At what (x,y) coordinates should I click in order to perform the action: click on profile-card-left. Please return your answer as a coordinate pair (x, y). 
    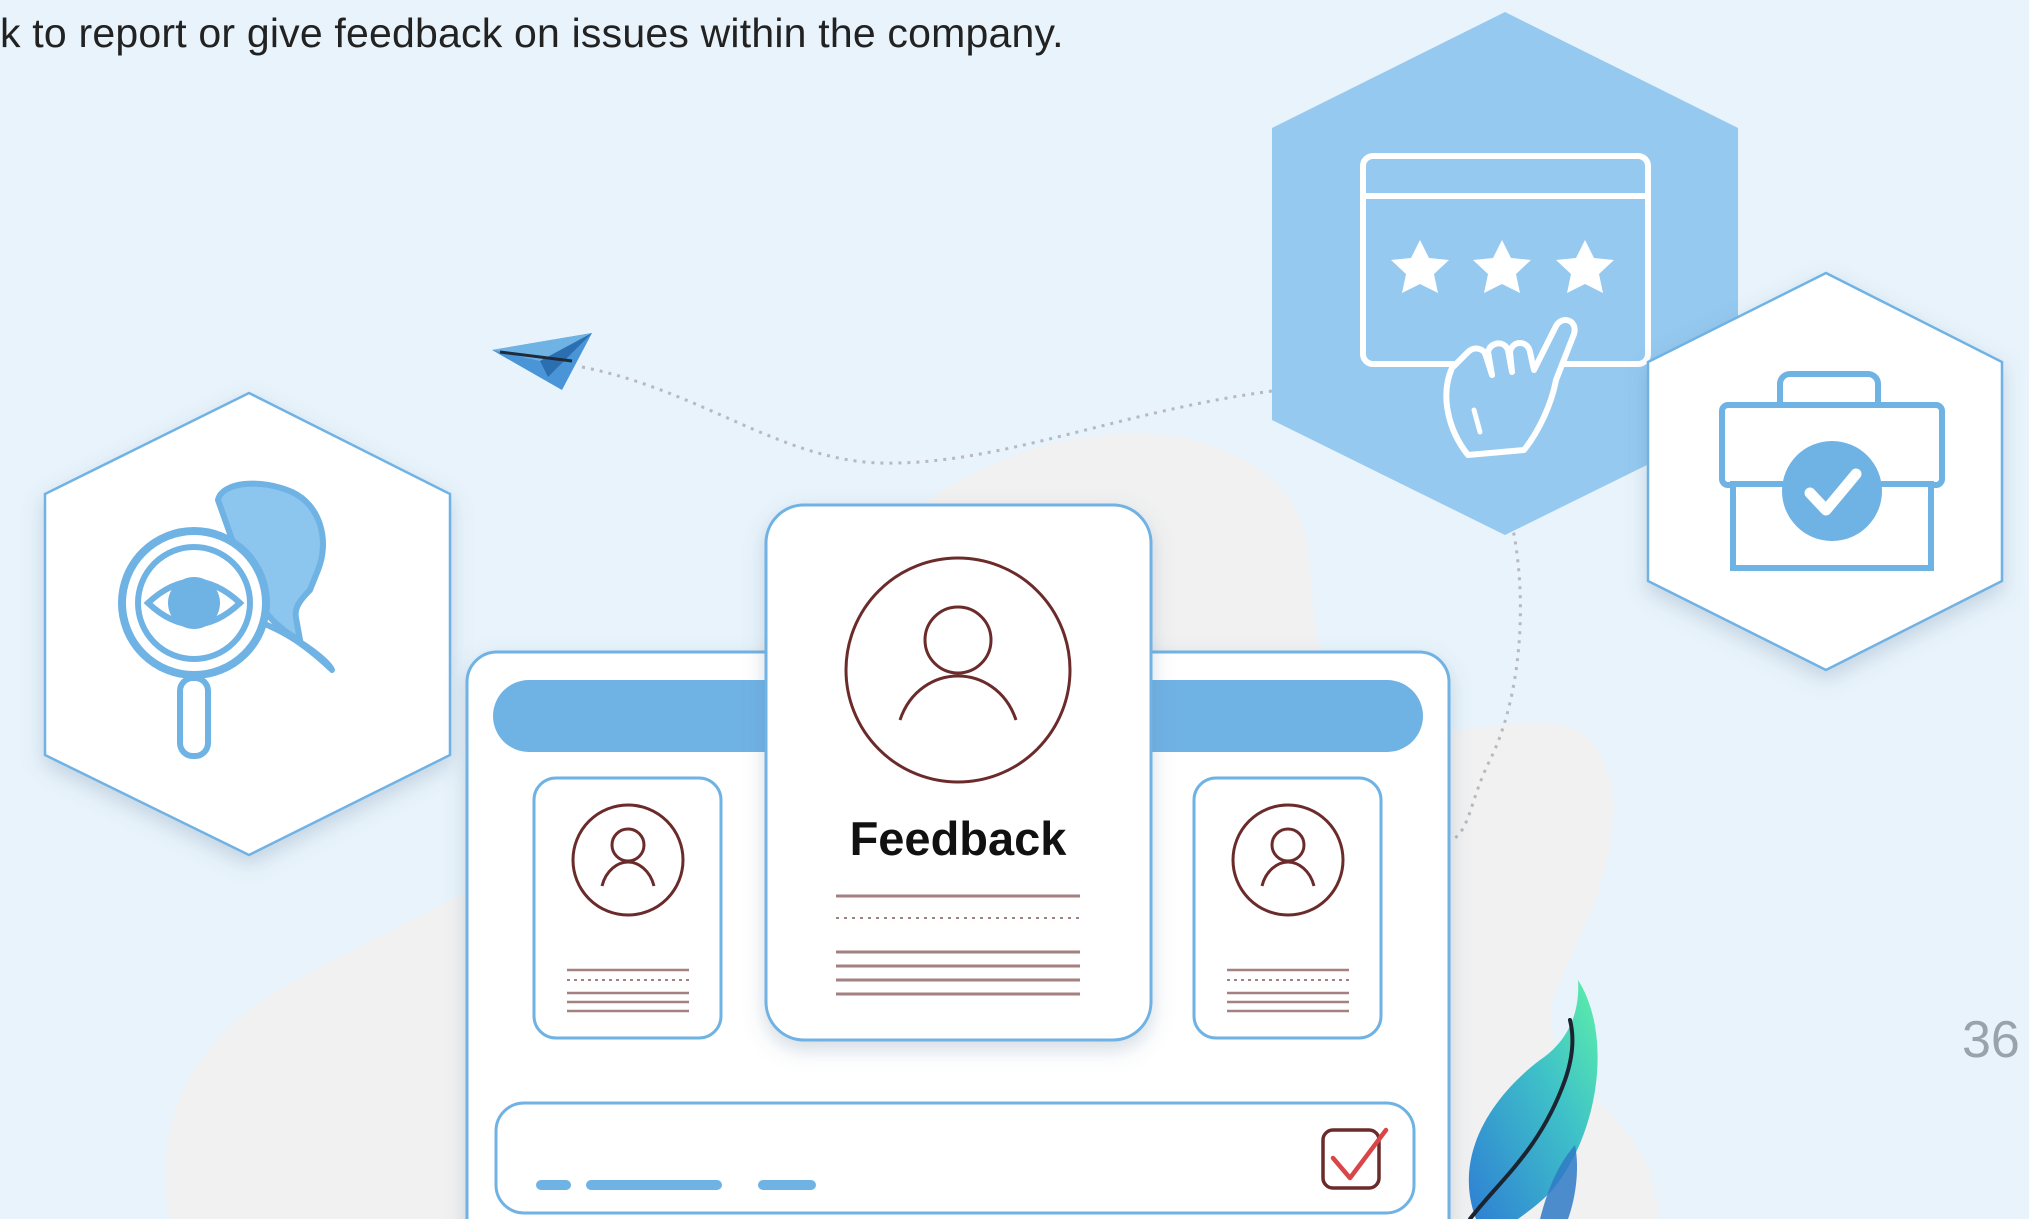
    Looking at the image, I should click on (627, 908).